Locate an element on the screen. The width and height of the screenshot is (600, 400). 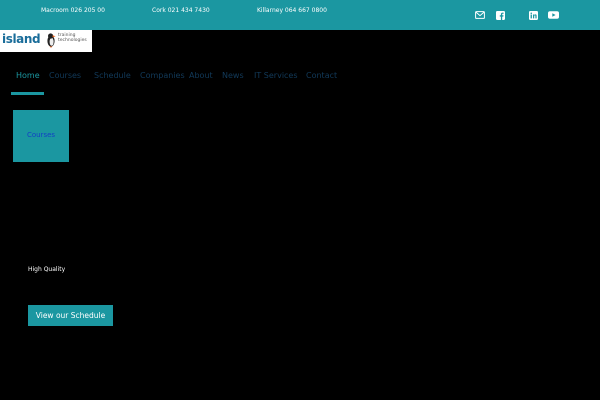
nav-about: About is located at coordinates (201, 75).